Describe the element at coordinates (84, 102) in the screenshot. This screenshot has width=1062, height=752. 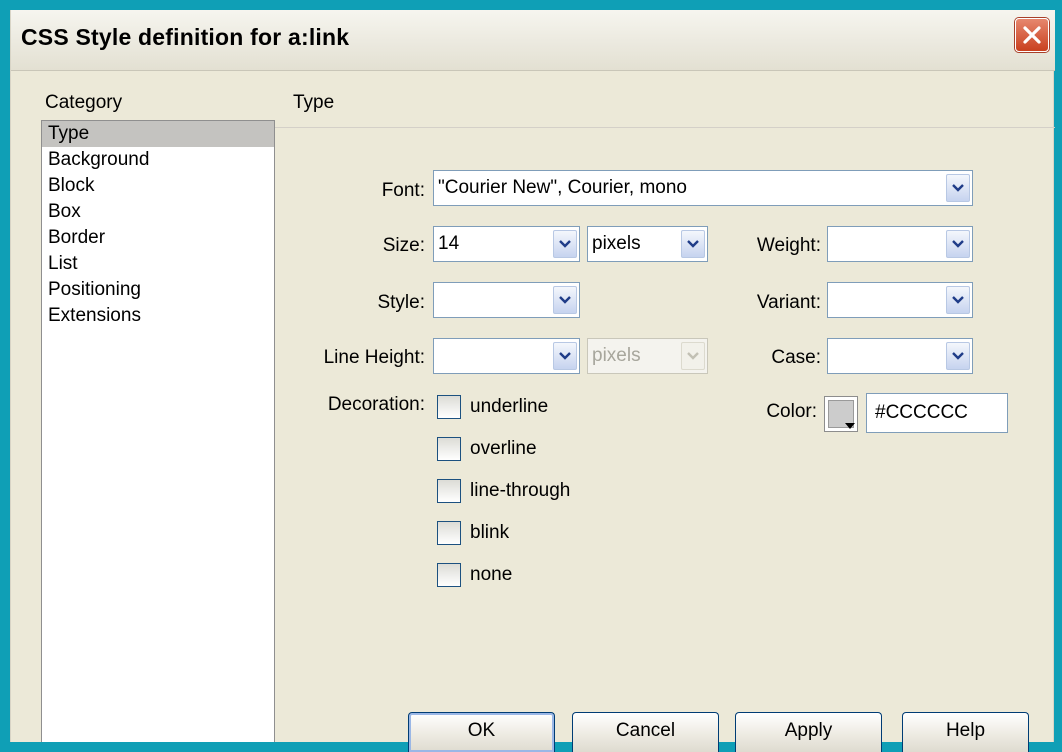
I see `category-label: Category` at that location.